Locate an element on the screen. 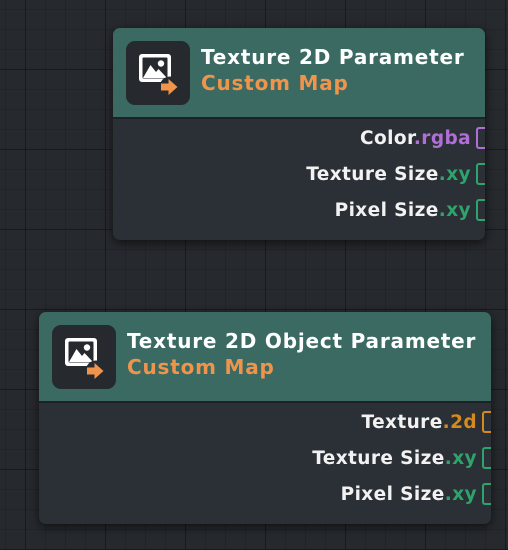  port-label: Texture.2d is located at coordinates (419, 422).